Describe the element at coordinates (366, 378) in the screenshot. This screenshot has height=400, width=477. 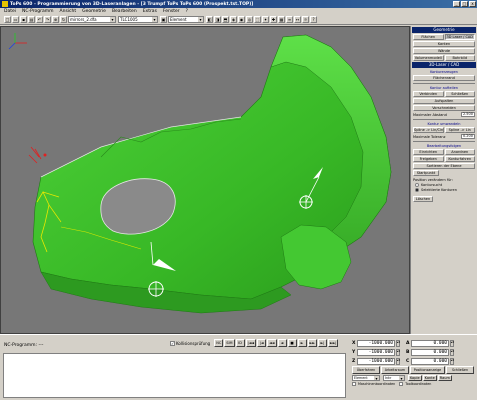
I see `mode-select: Element` at that location.